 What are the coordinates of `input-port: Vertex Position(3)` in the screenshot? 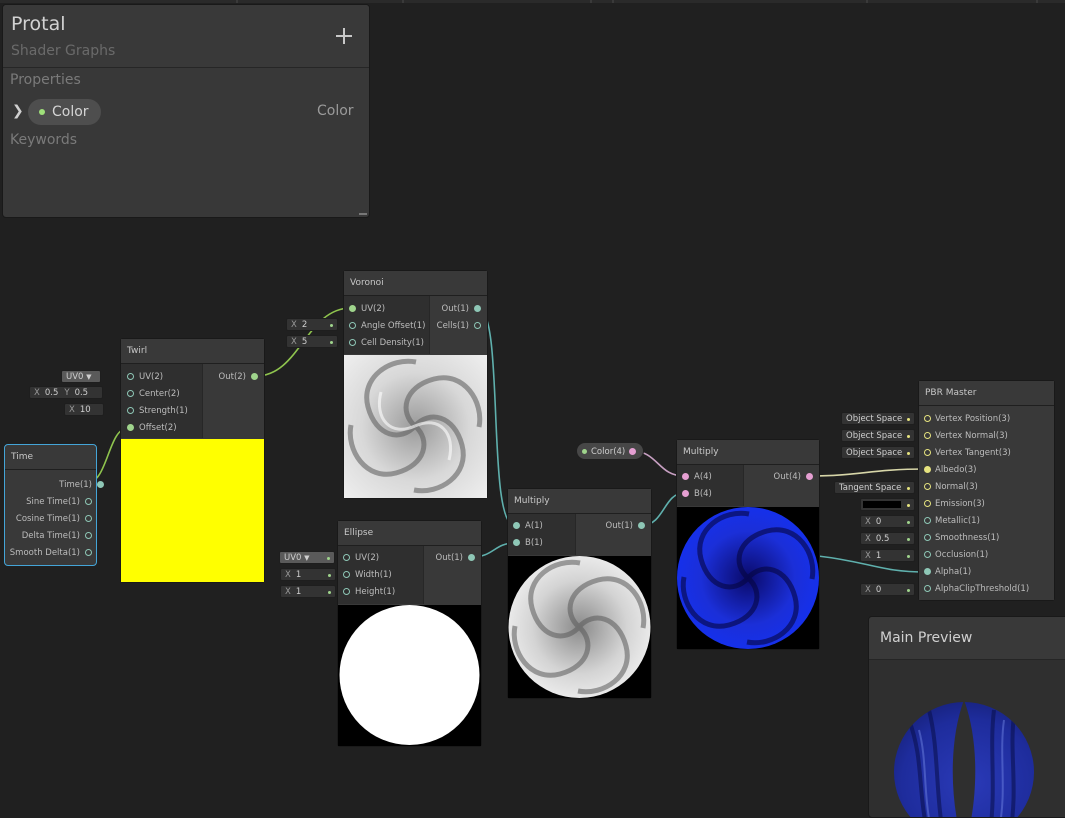 It's located at (967, 419).